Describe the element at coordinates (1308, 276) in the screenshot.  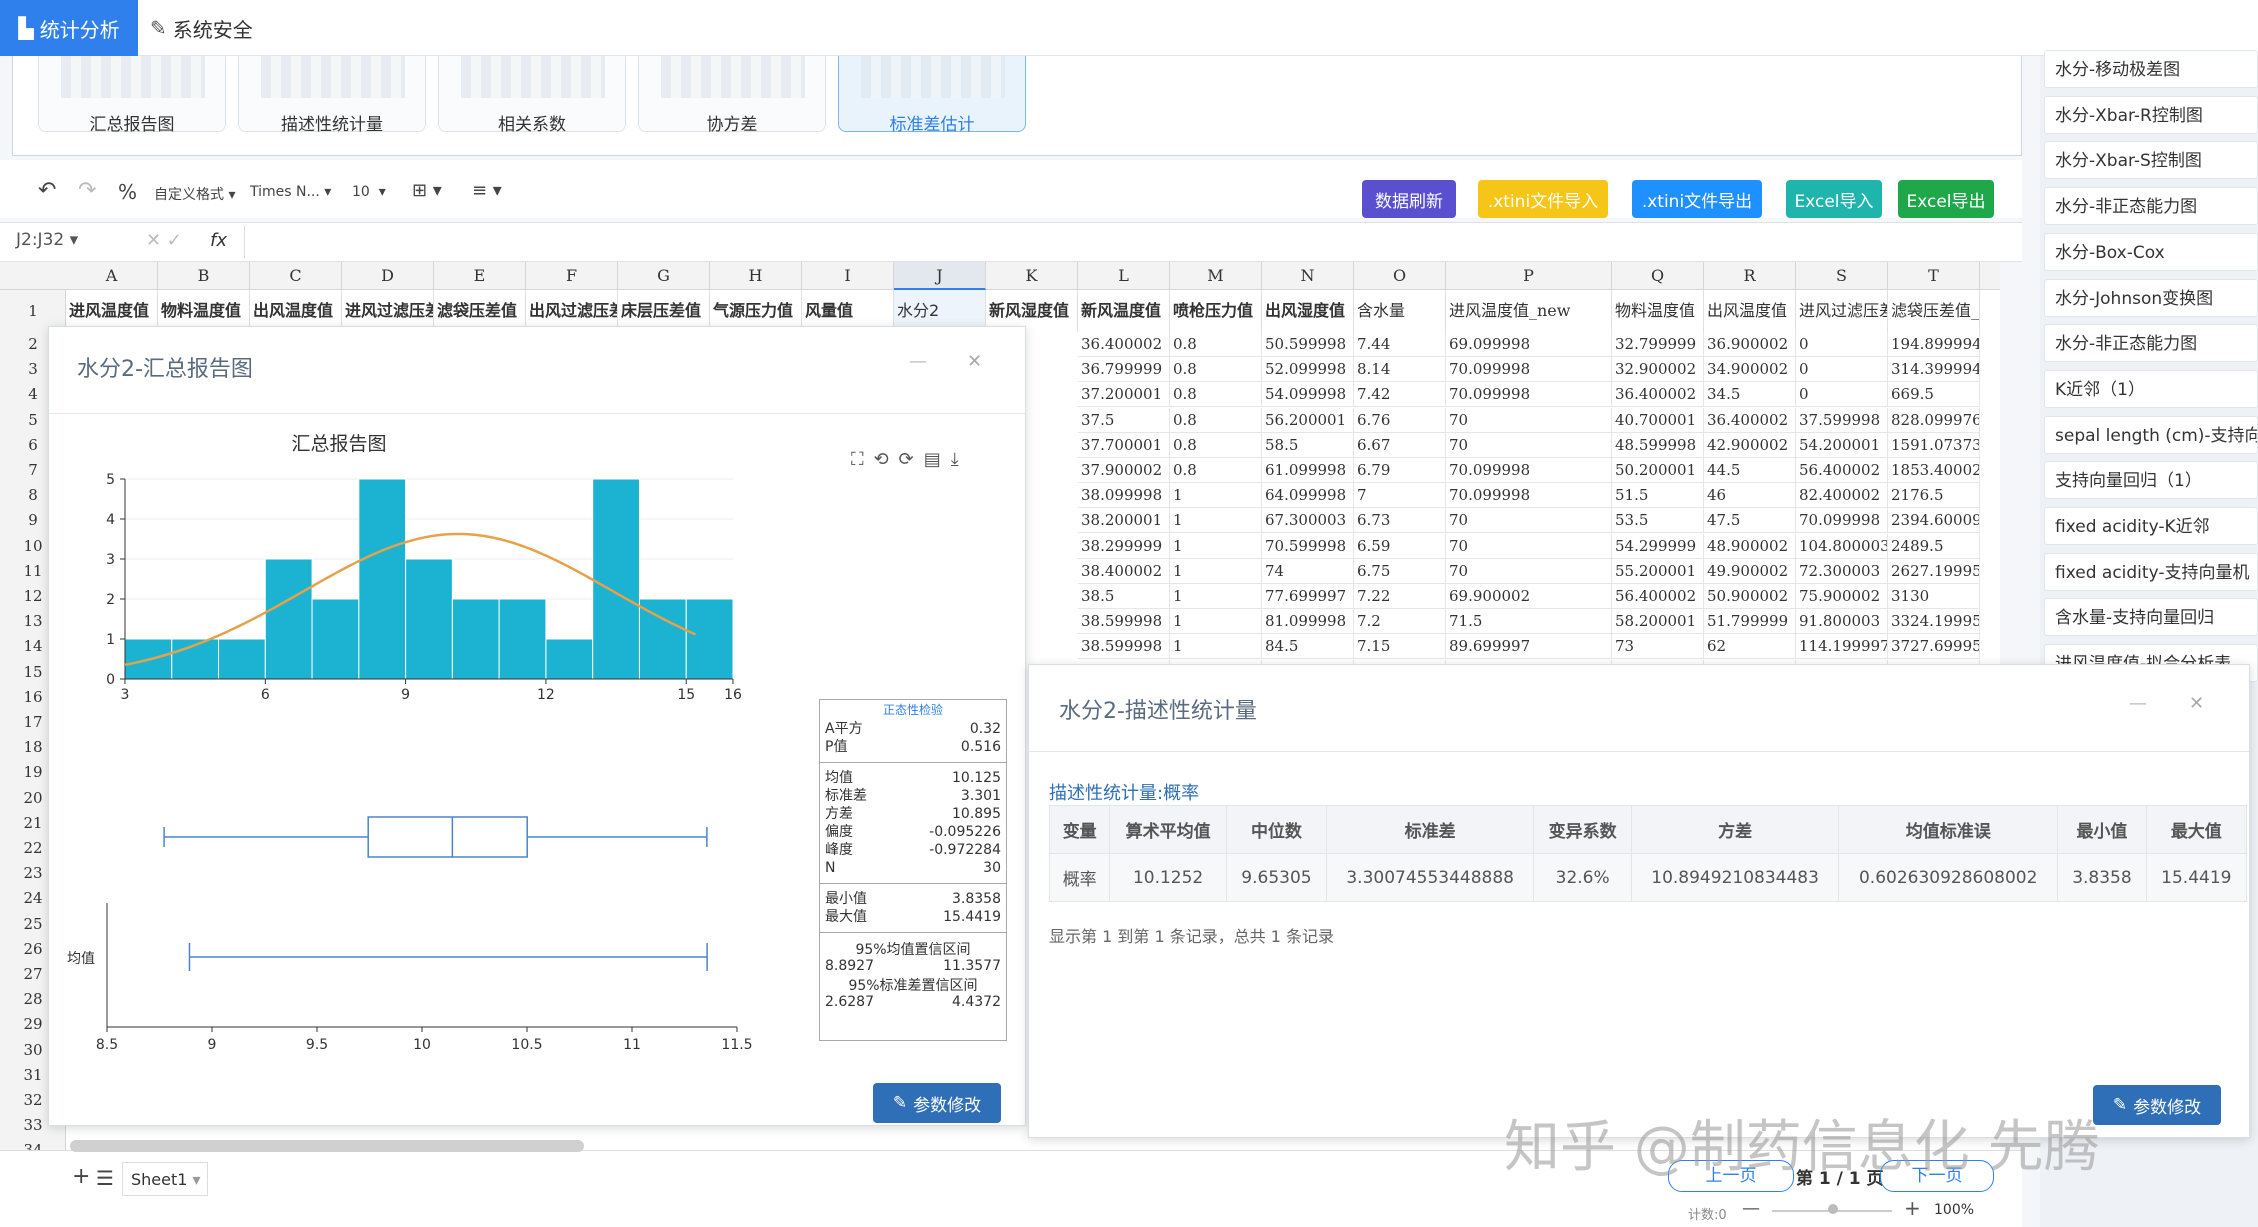
I see `column-header: N` at that location.